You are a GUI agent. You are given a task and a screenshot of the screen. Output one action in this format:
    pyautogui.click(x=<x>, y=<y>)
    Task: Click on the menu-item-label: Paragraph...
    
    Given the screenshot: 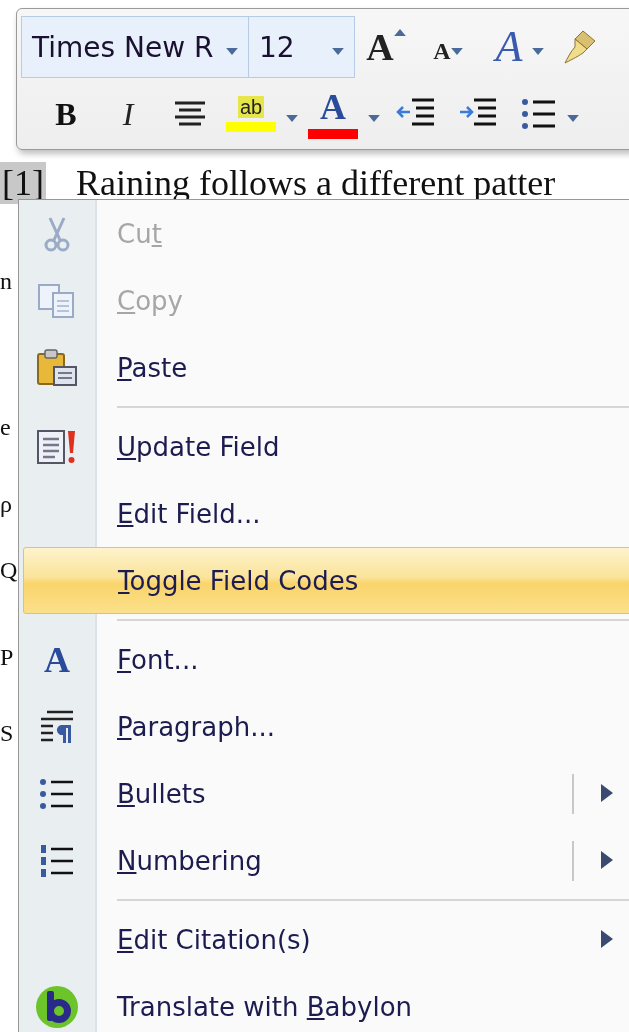 What is the action you would take?
    pyautogui.click(x=196, y=726)
    